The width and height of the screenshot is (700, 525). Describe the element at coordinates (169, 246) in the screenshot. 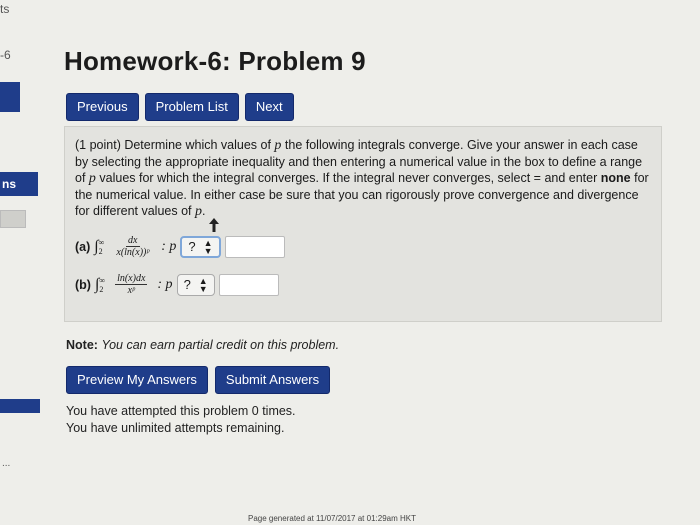

I see `part-a-variable: : p` at that location.